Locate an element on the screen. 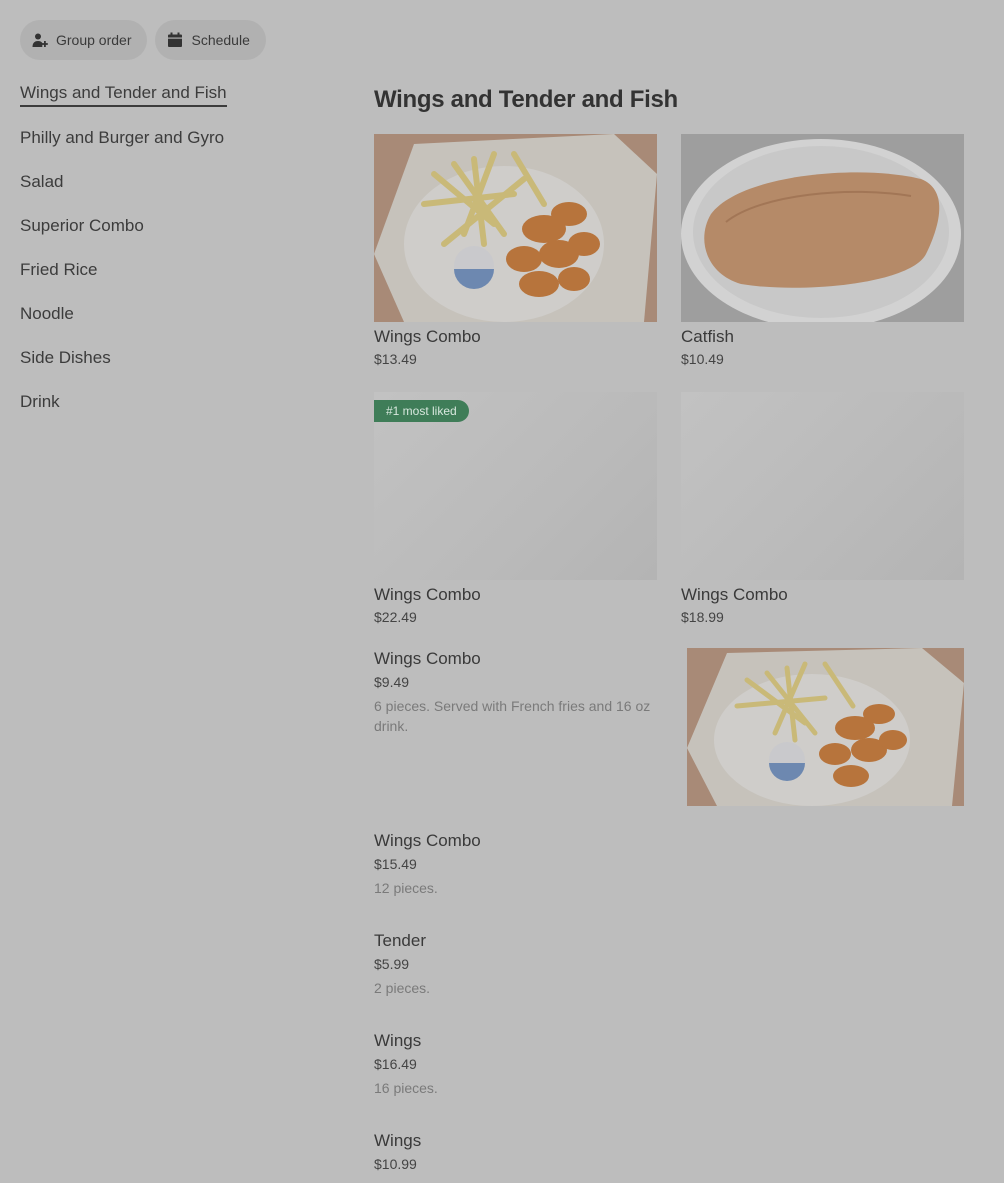  item-name: Catfish is located at coordinates (707, 336).